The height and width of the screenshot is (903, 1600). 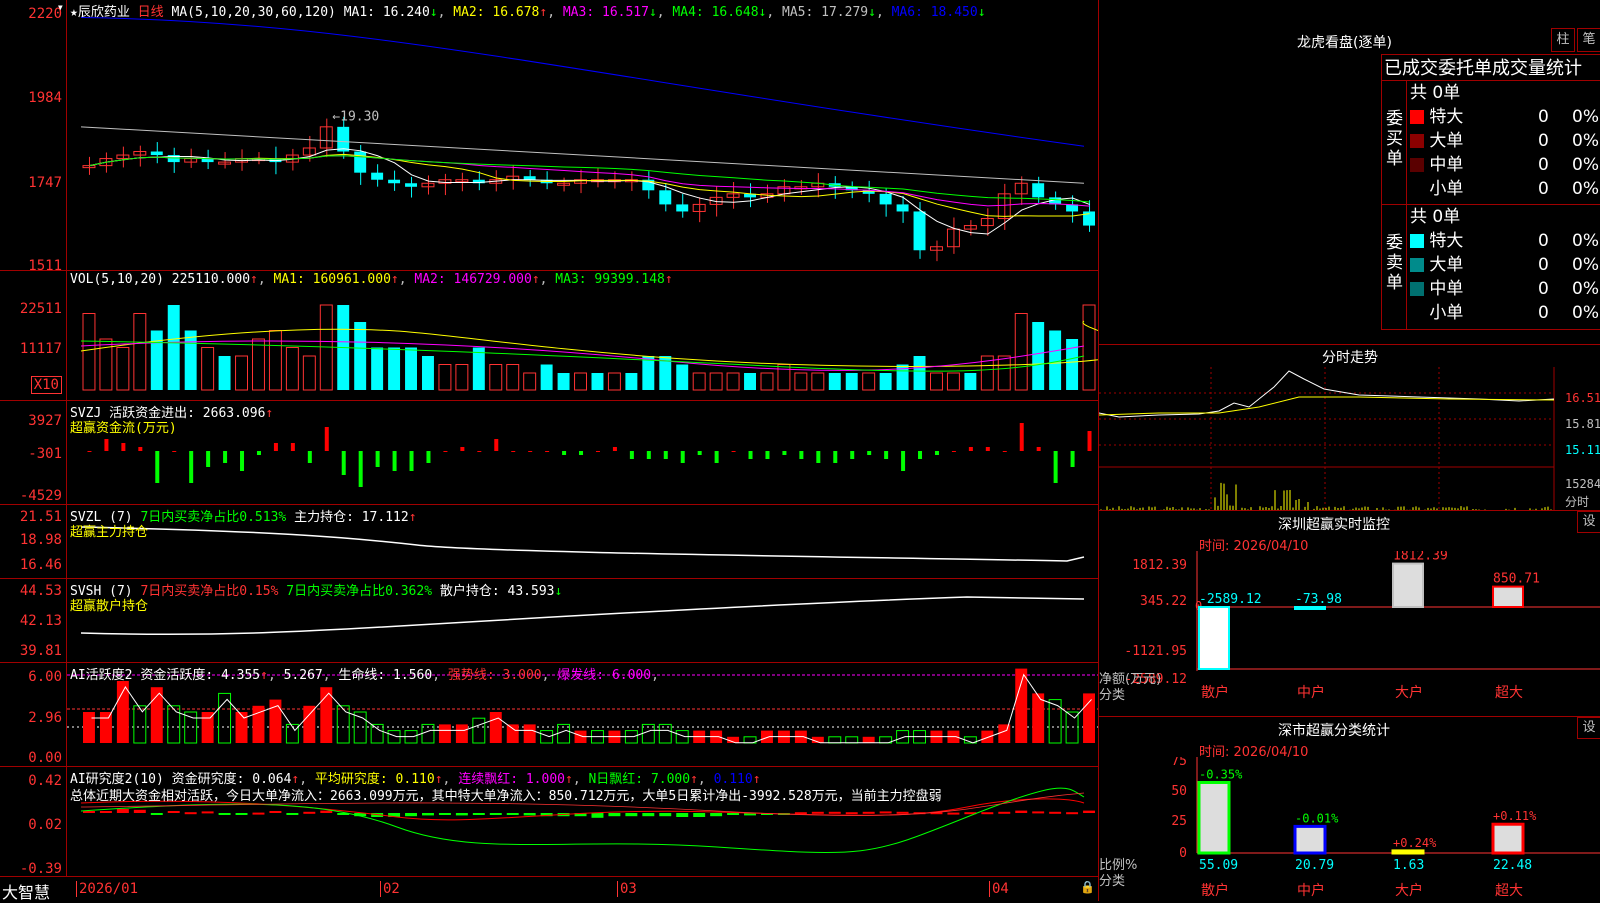 I want to click on burst-line-value: 爆发线: 6.000, so click(x=604, y=675).